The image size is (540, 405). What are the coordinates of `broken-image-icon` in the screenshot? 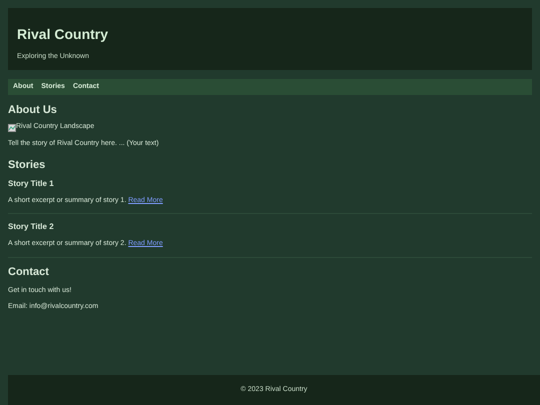 It's located at (12, 128).